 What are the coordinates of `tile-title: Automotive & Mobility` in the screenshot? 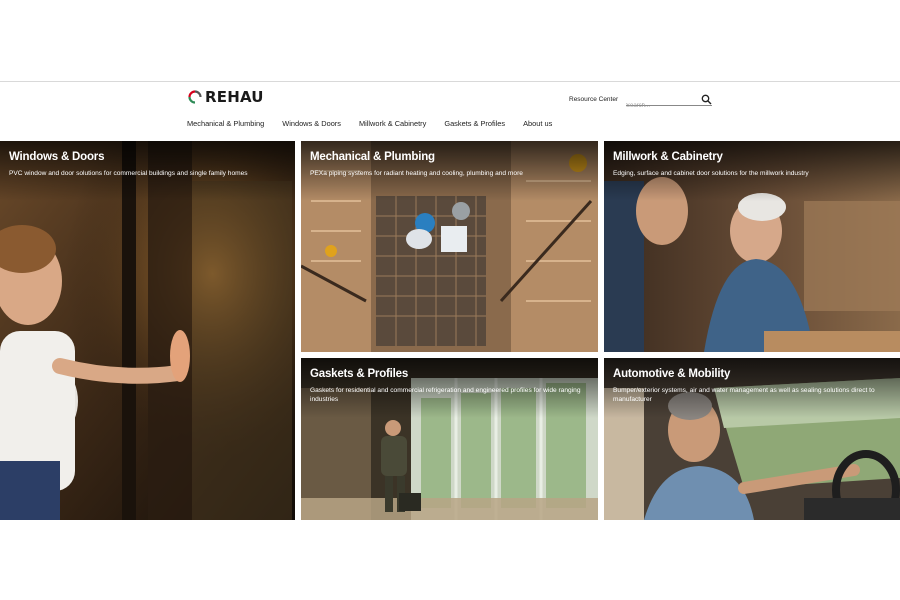 It's located at (672, 374).